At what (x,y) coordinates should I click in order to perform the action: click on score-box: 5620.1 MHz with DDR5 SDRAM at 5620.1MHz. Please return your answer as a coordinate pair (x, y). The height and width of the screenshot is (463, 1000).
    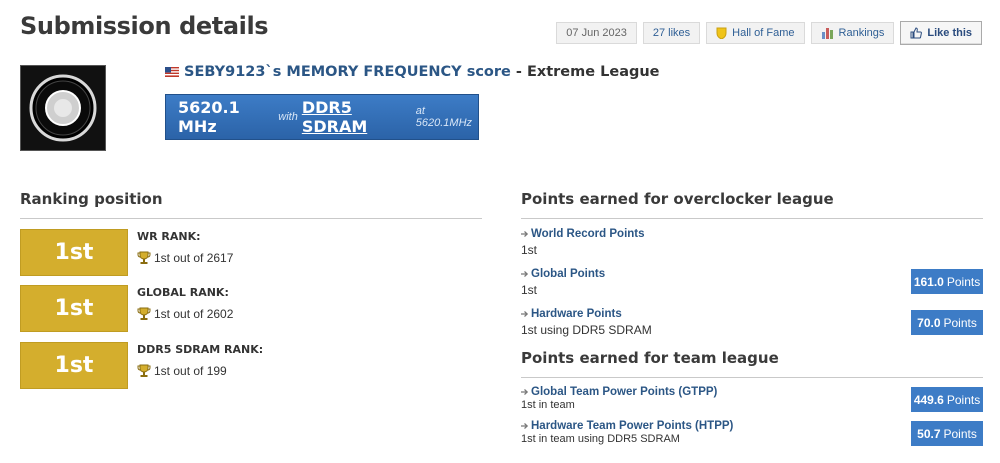
    Looking at the image, I should click on (322, 117).